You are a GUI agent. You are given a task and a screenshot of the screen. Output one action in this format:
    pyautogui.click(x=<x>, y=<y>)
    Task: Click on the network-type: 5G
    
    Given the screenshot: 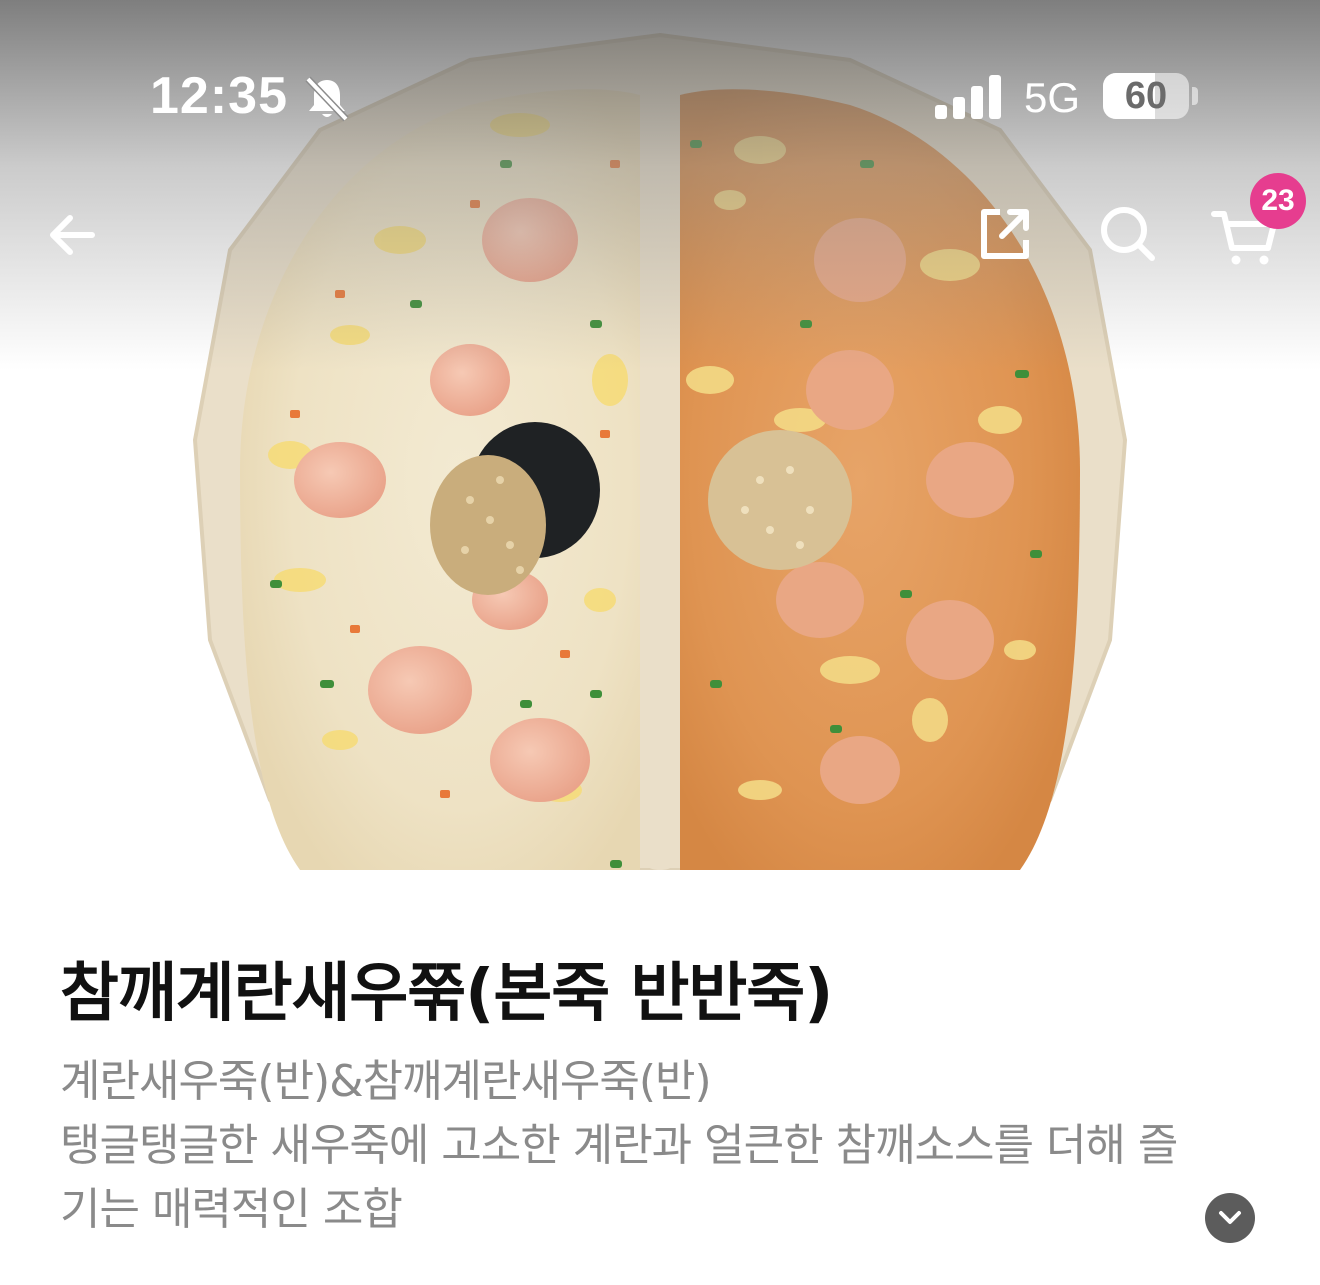 What is the action you would take?
    pyautogui.click(x=1052, y=97)
    